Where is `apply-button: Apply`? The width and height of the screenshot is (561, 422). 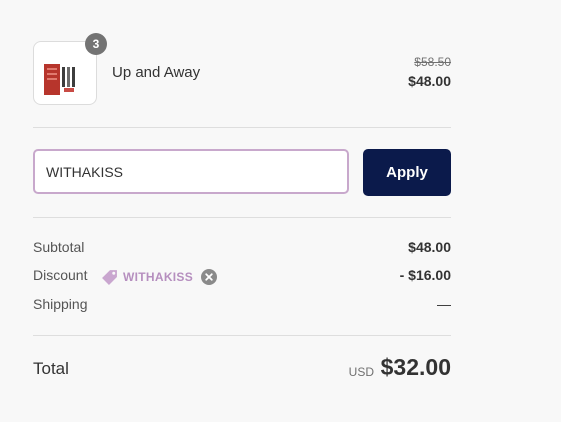
apply-button: Apply is located at coordinates (407, 172).